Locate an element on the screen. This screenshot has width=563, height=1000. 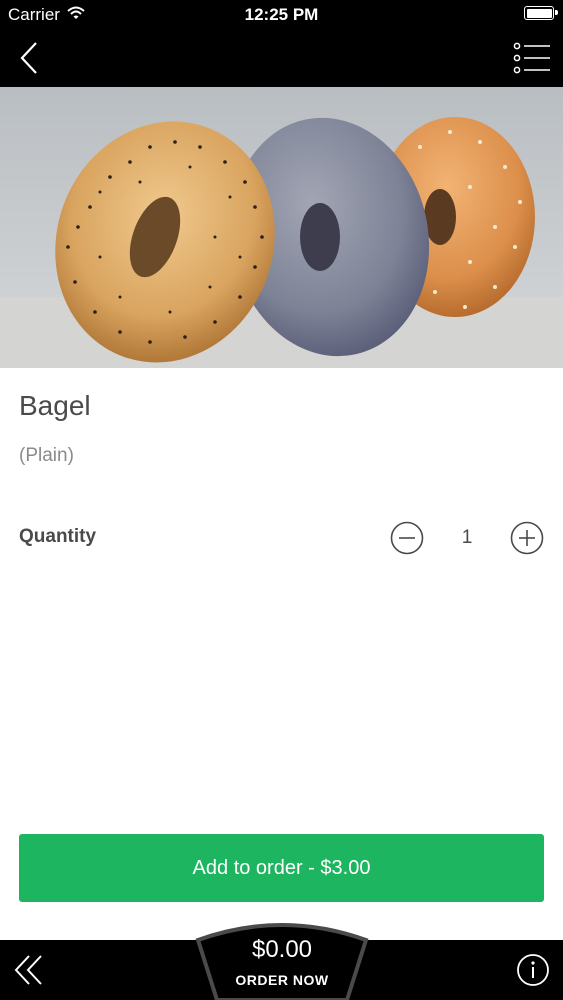
plus-circle-icon is located at coordinates (527, 538).